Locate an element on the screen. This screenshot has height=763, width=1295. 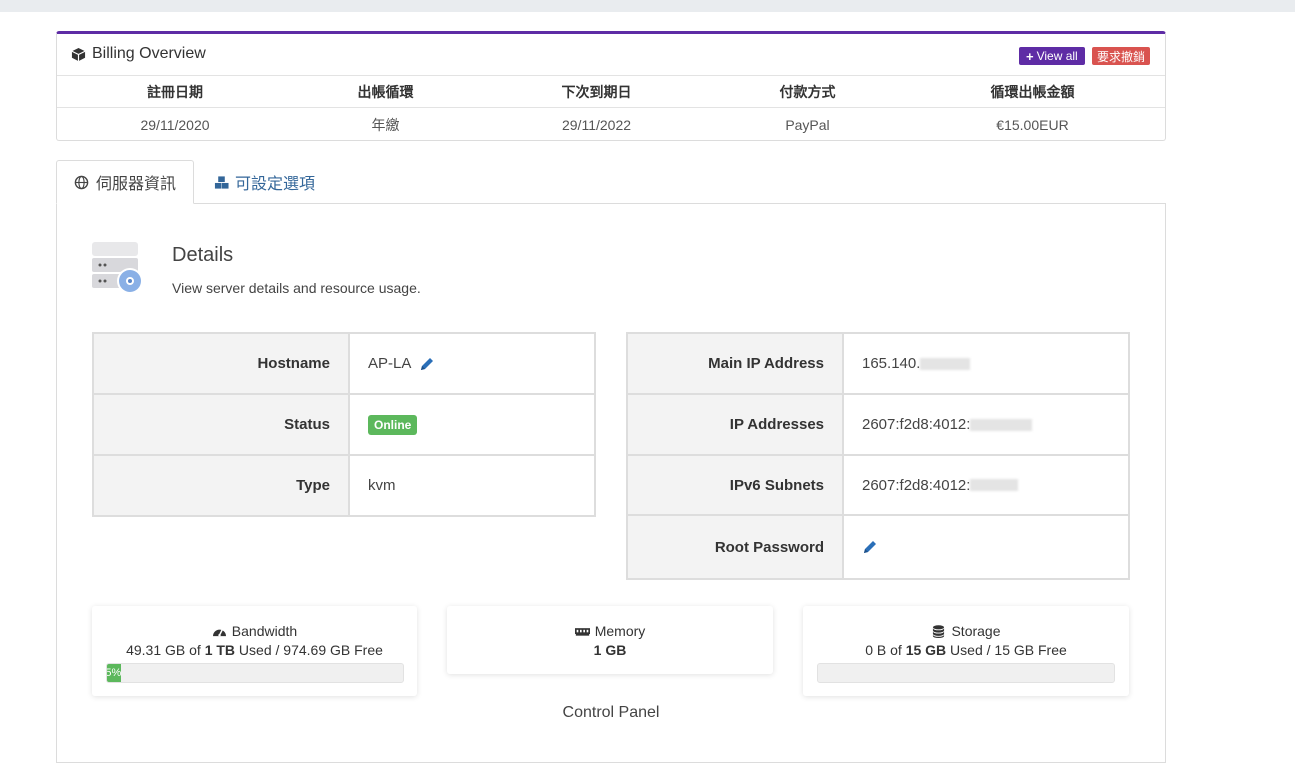
memory-chip-icon is located at coordinates (582, 631).